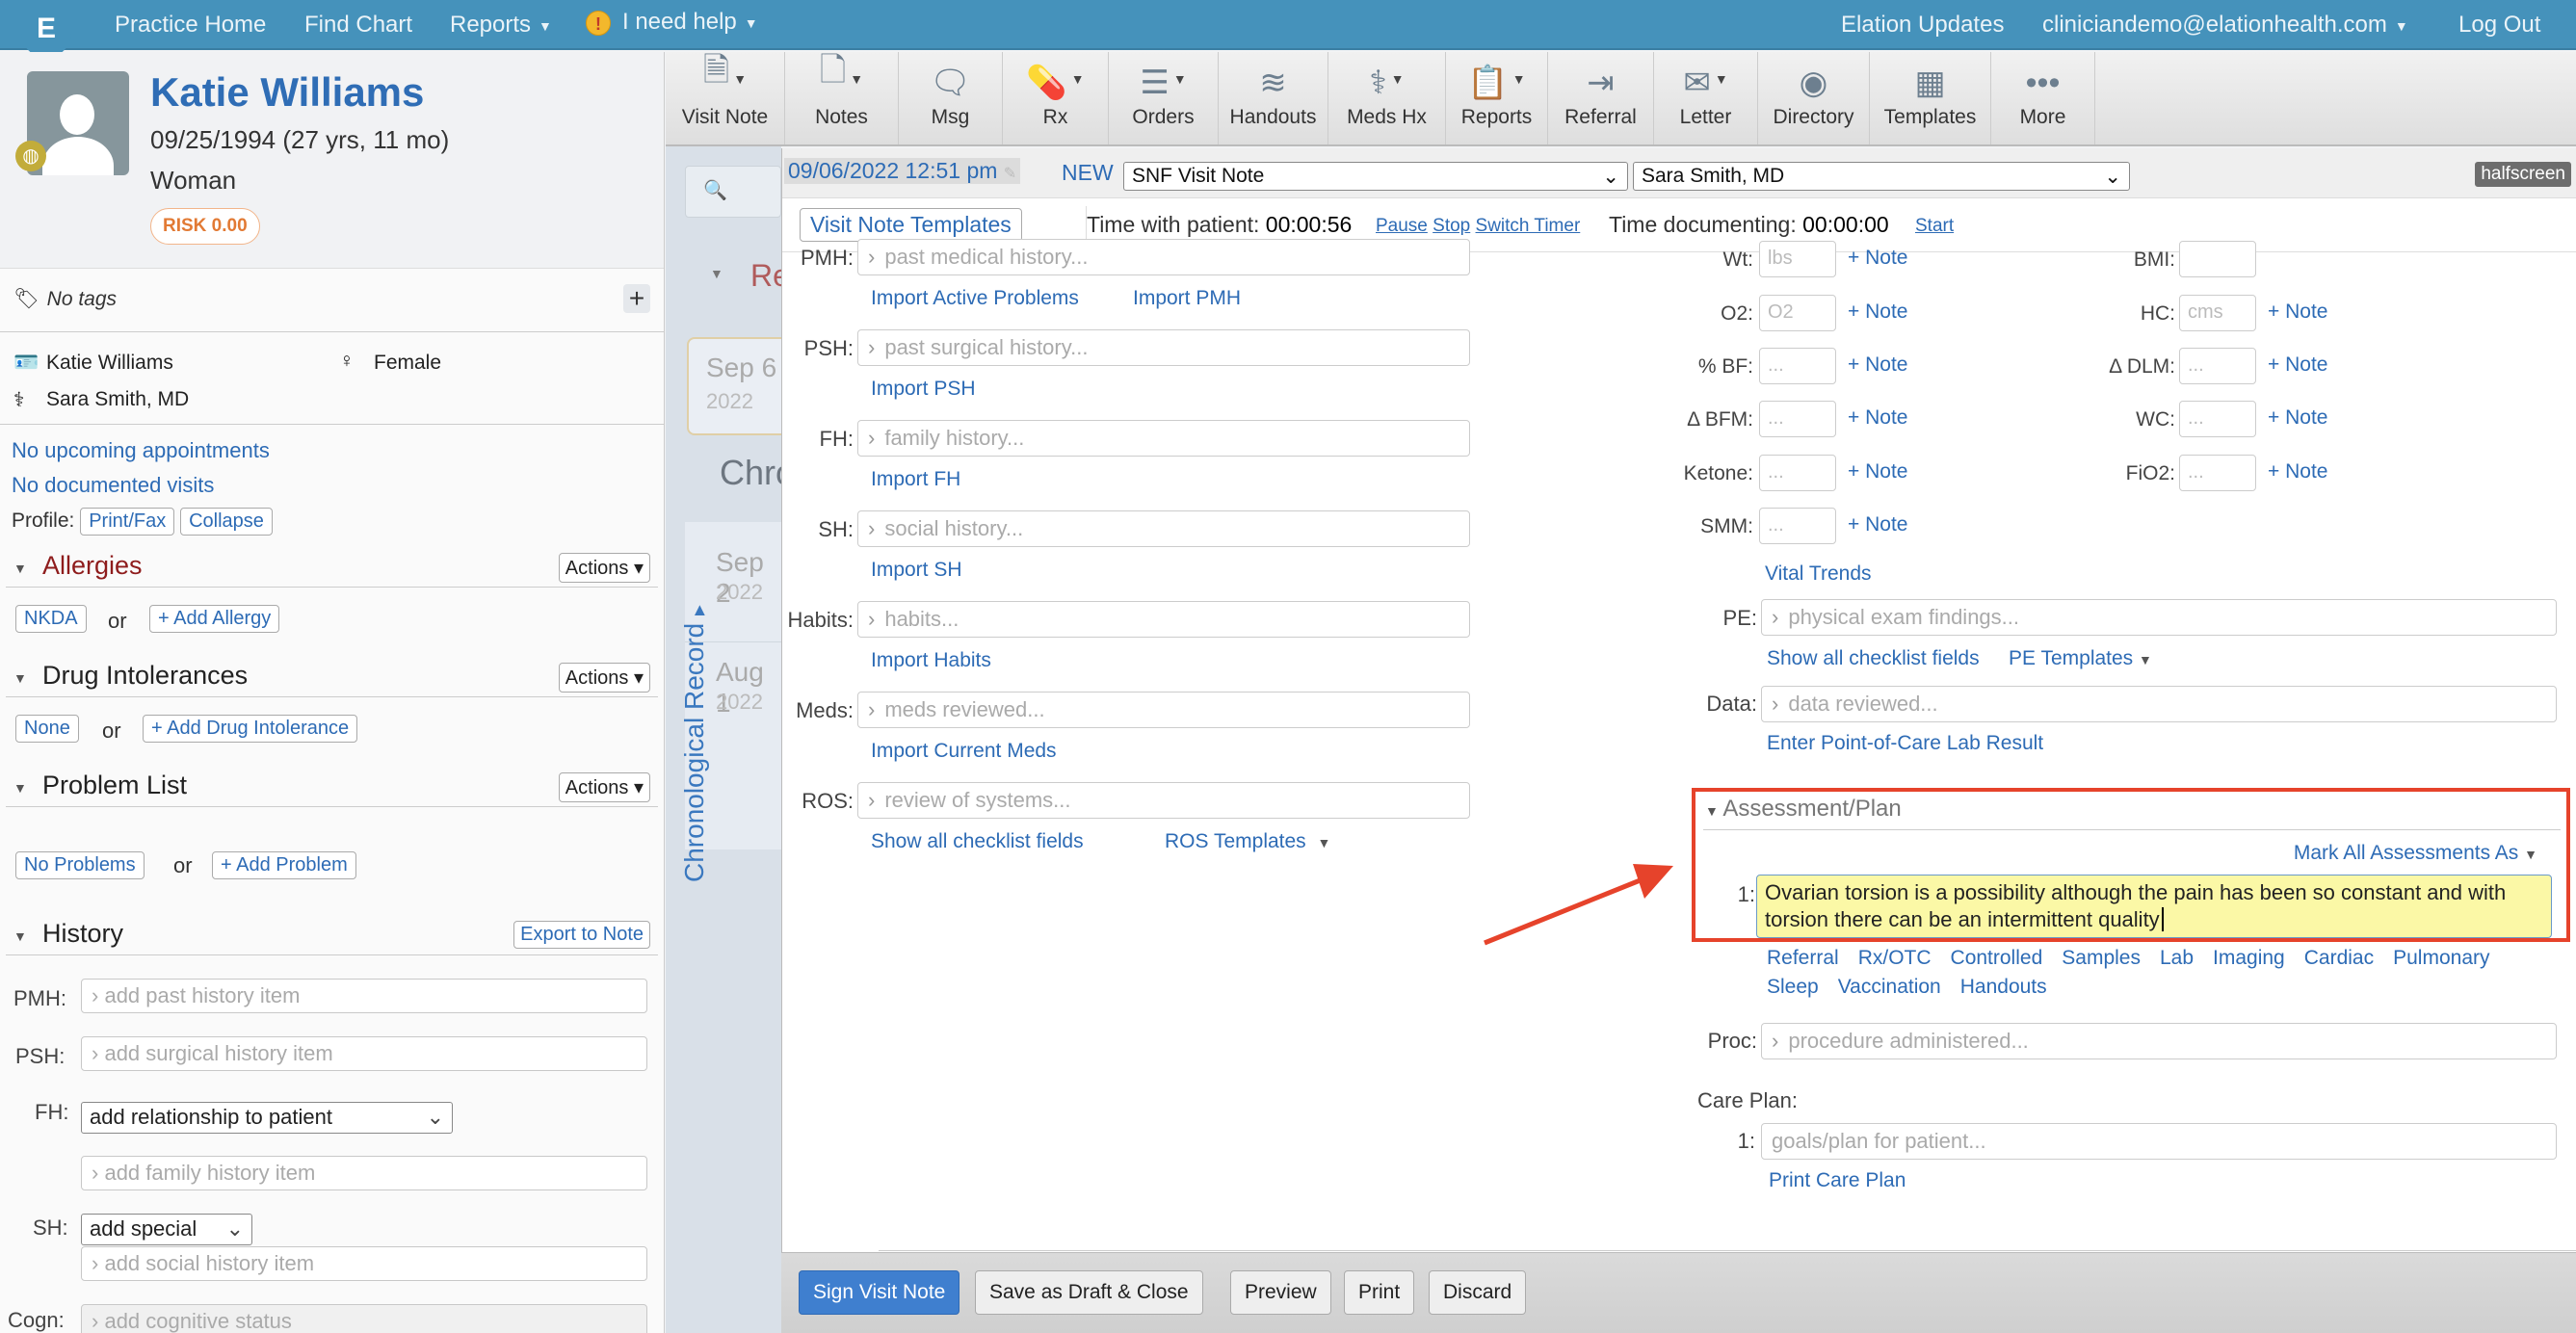  I want to click on import-link: Import PSH, so click(924, 389).